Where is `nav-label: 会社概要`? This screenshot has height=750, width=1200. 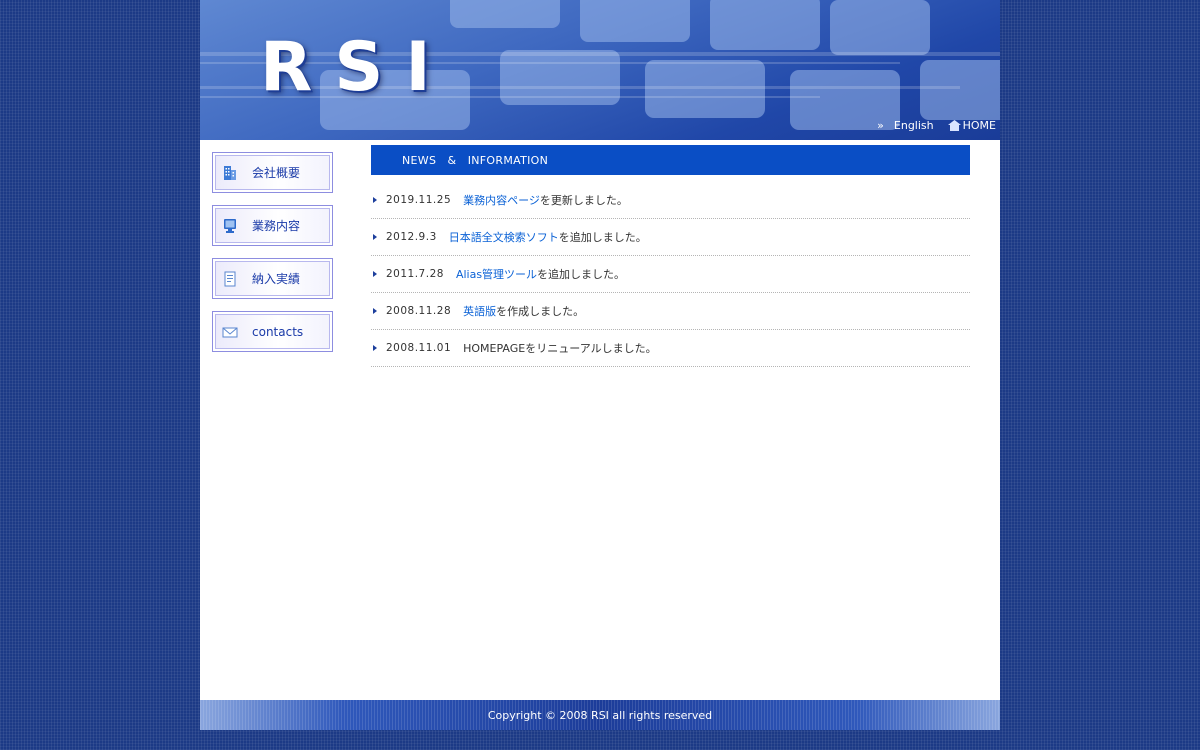 nav-label: 会社概要 is located at coordinates (276, 173).